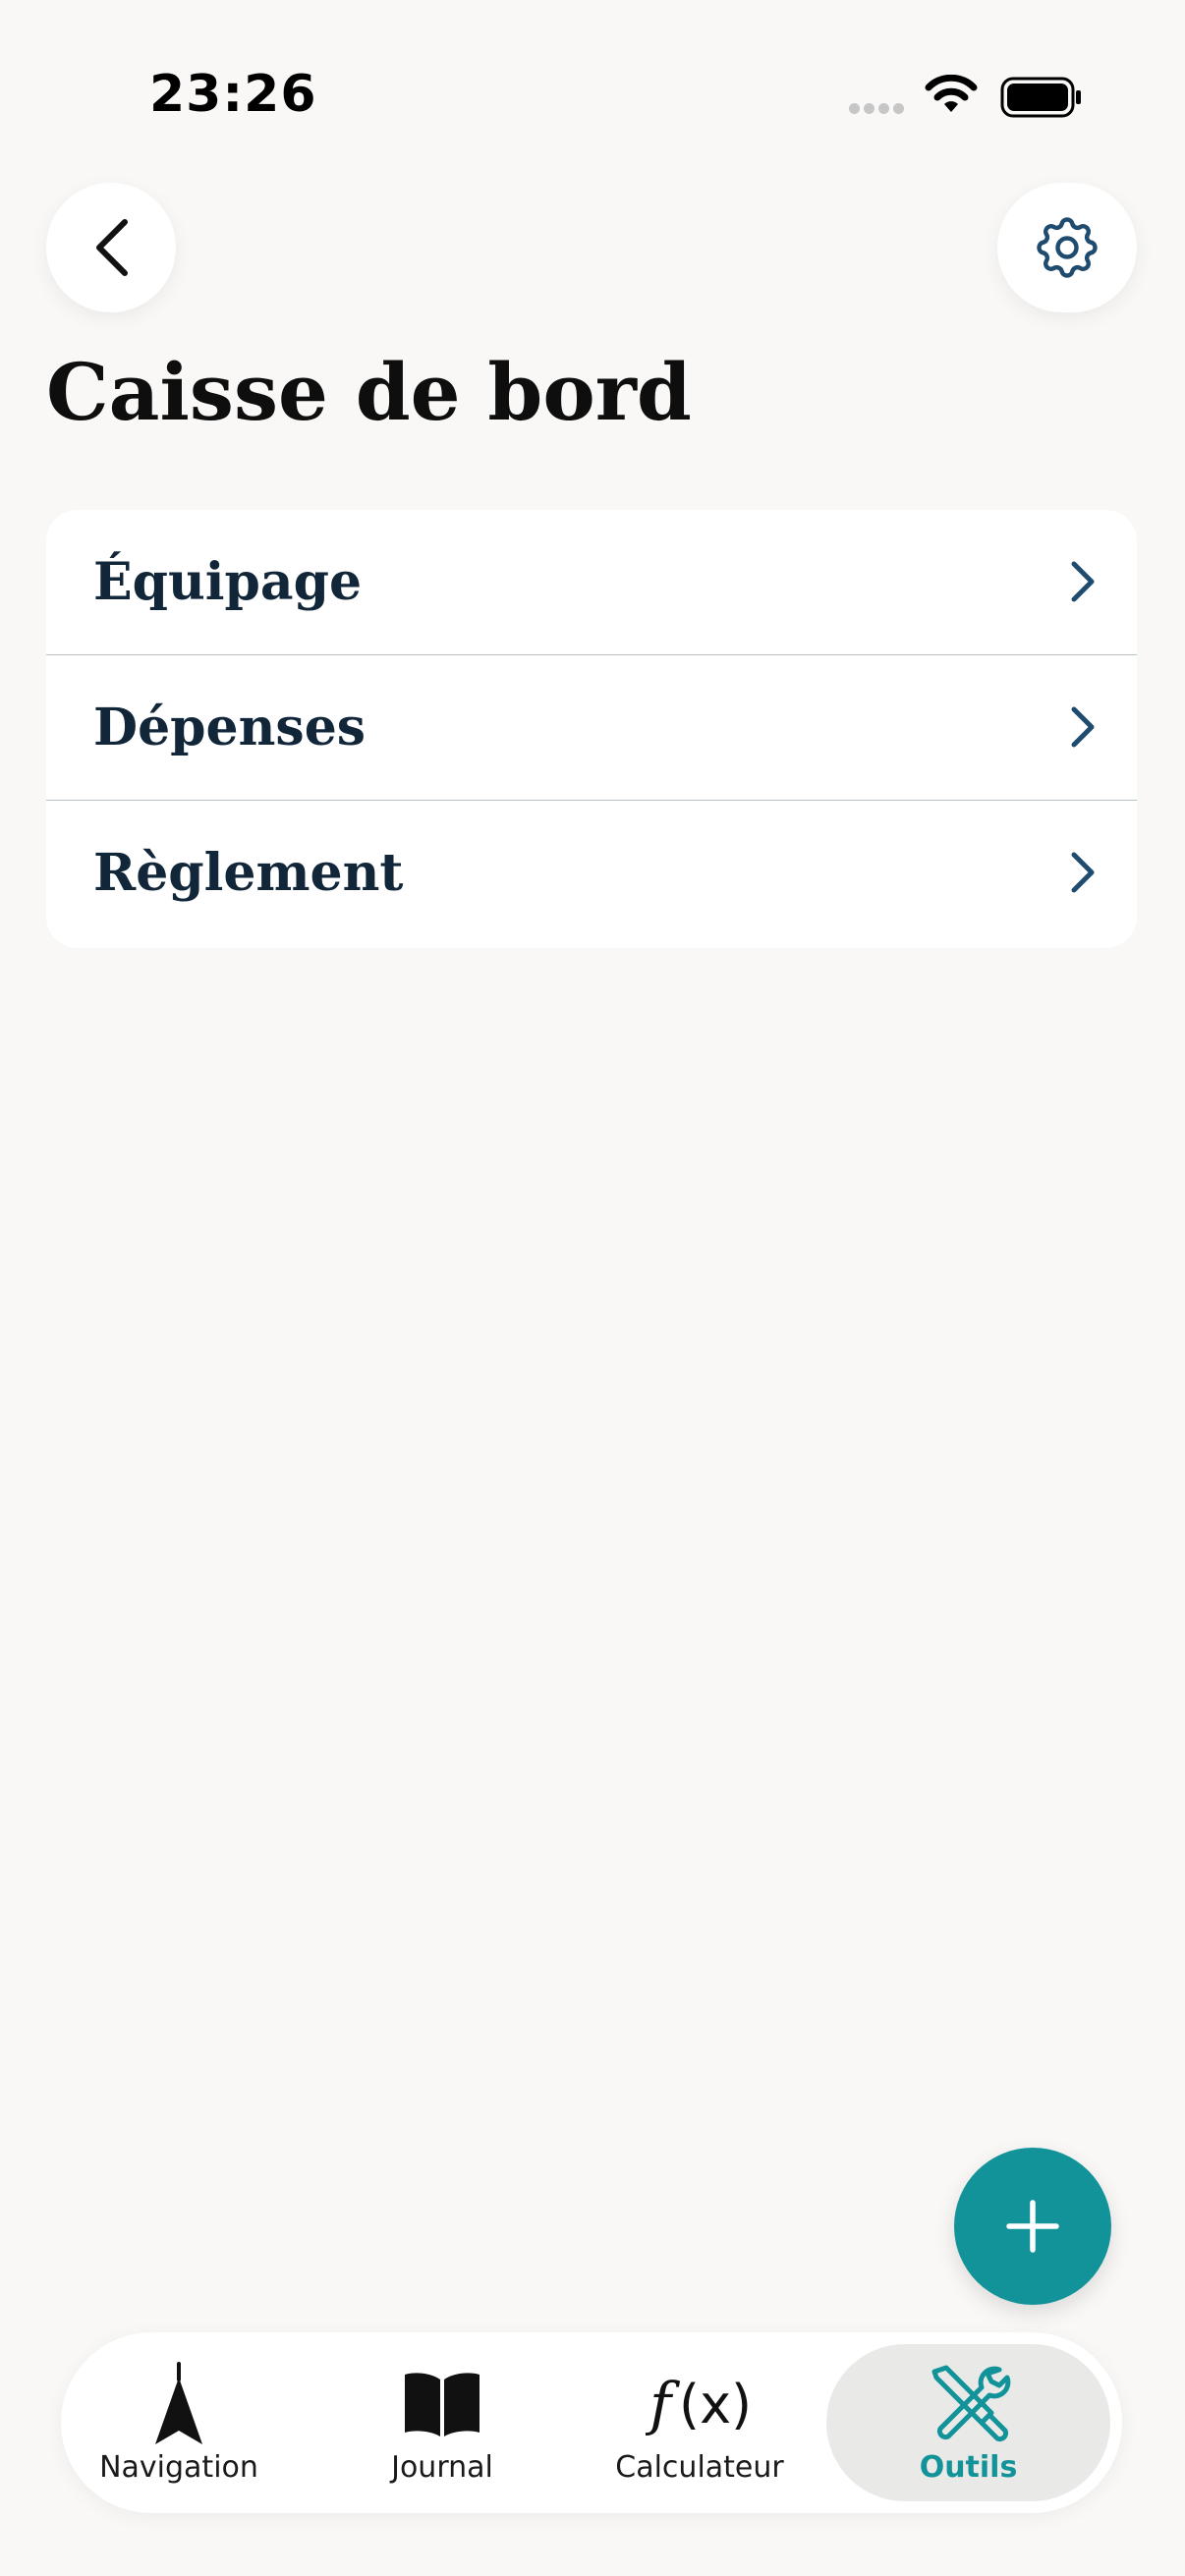  Describe the element at coordinates (249, 873) in the screenshot. I see `menu-item-label: Règlement` at that location.